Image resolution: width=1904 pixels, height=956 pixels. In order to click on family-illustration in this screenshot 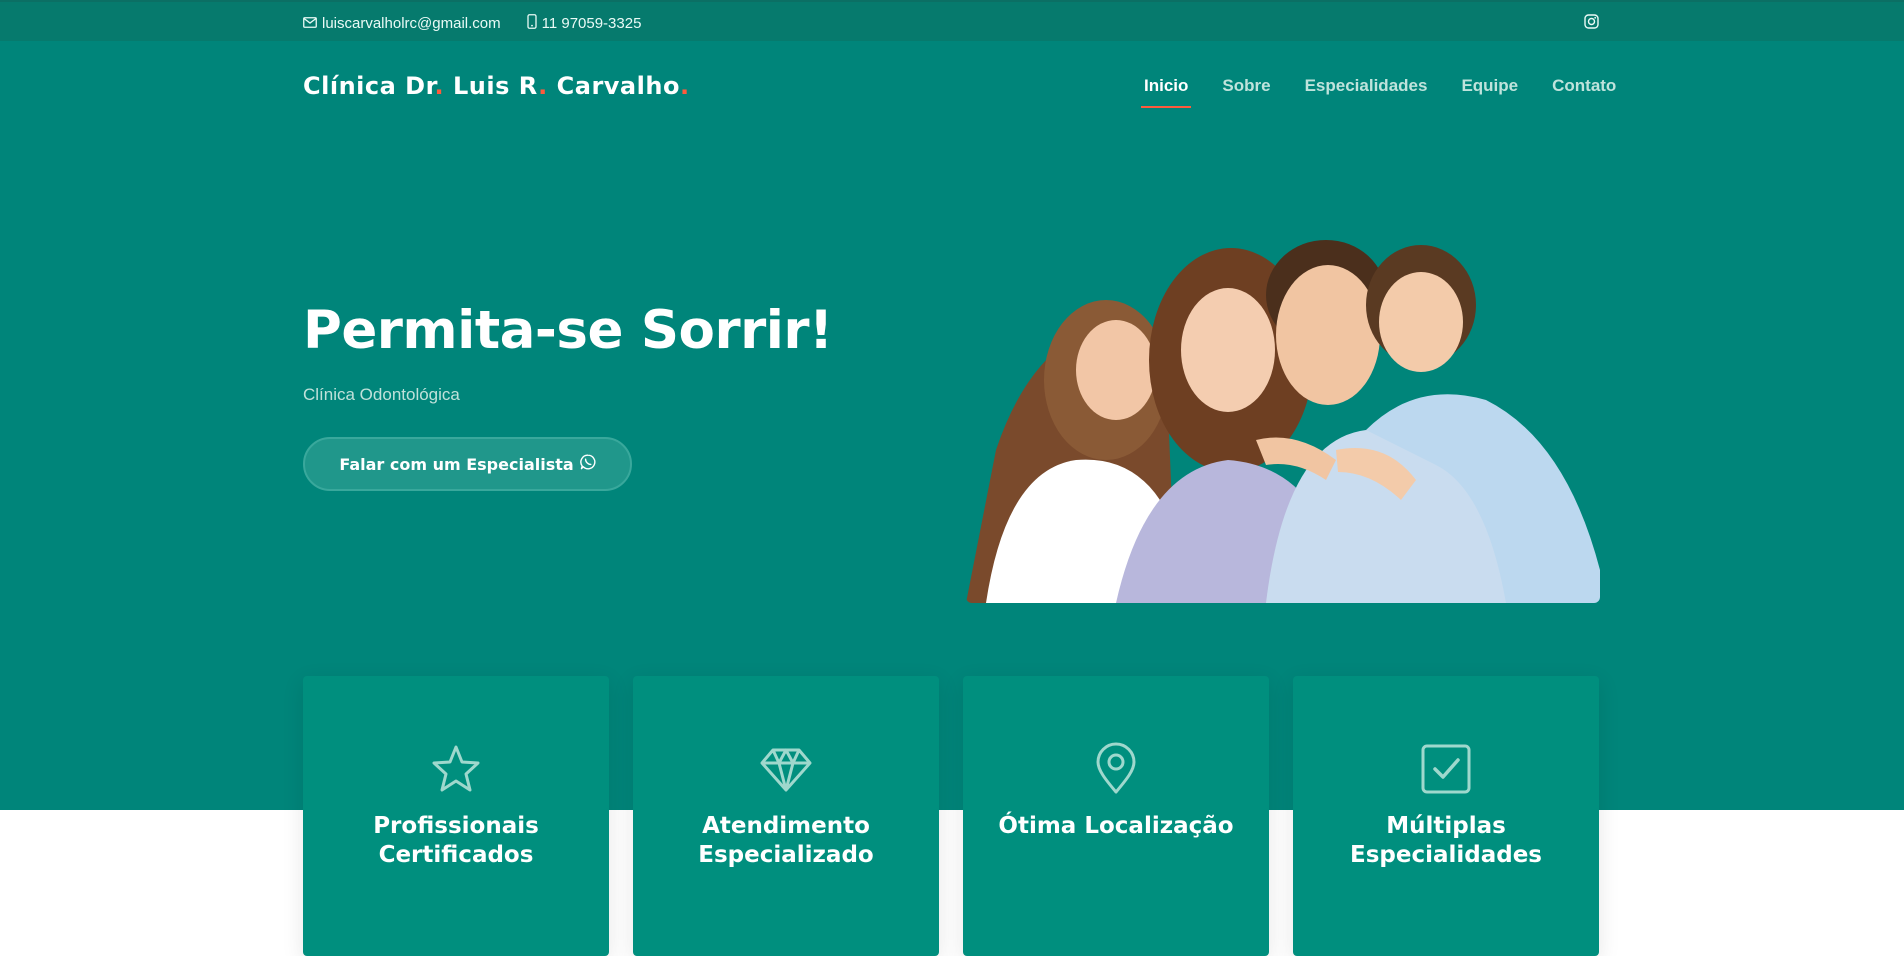, I will do `click(1283, 421)`.